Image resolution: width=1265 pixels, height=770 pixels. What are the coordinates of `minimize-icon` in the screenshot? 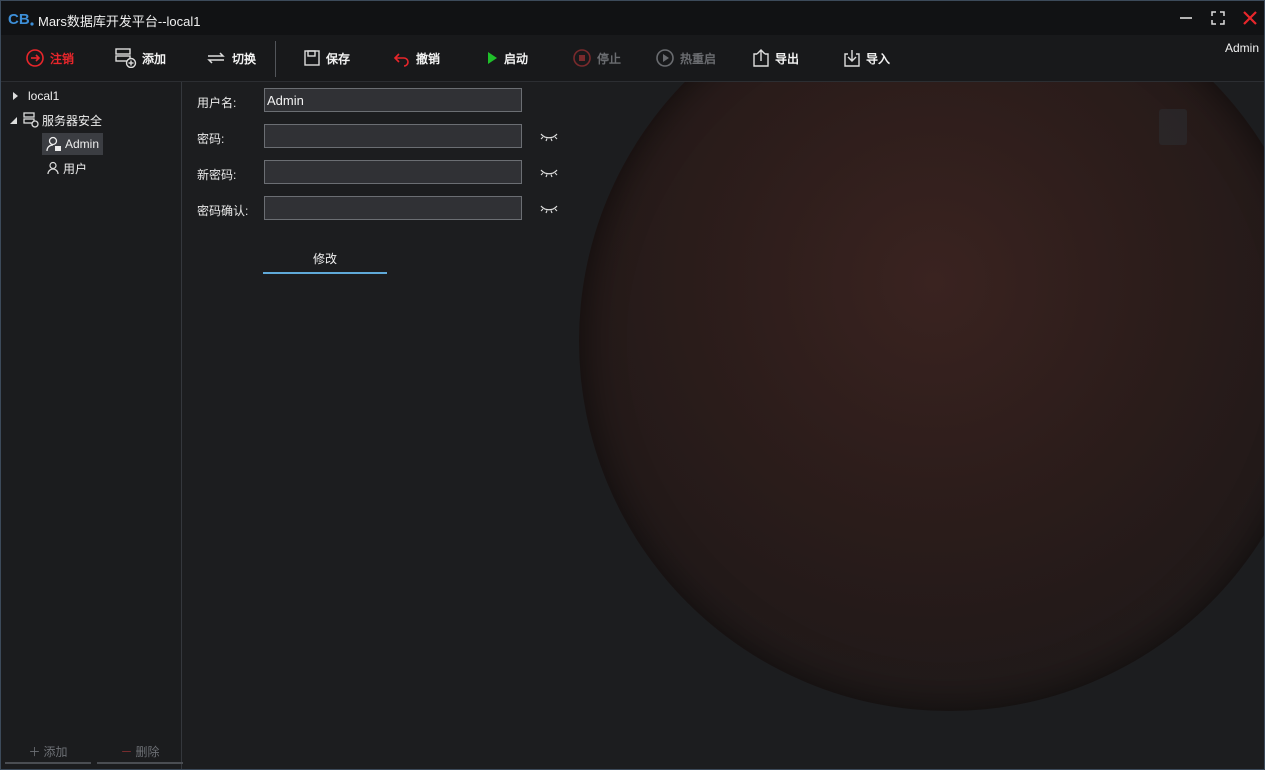 It's located at (1186, 18).